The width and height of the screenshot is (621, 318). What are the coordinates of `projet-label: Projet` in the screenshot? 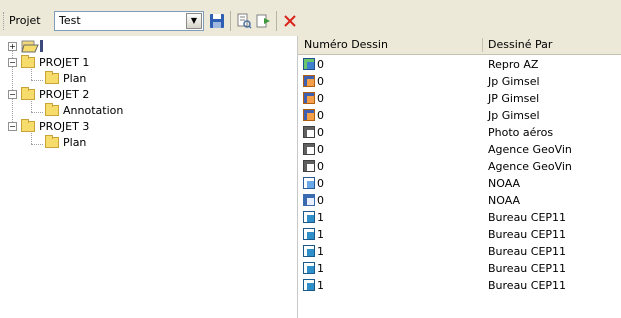 It's located at (25, 20).